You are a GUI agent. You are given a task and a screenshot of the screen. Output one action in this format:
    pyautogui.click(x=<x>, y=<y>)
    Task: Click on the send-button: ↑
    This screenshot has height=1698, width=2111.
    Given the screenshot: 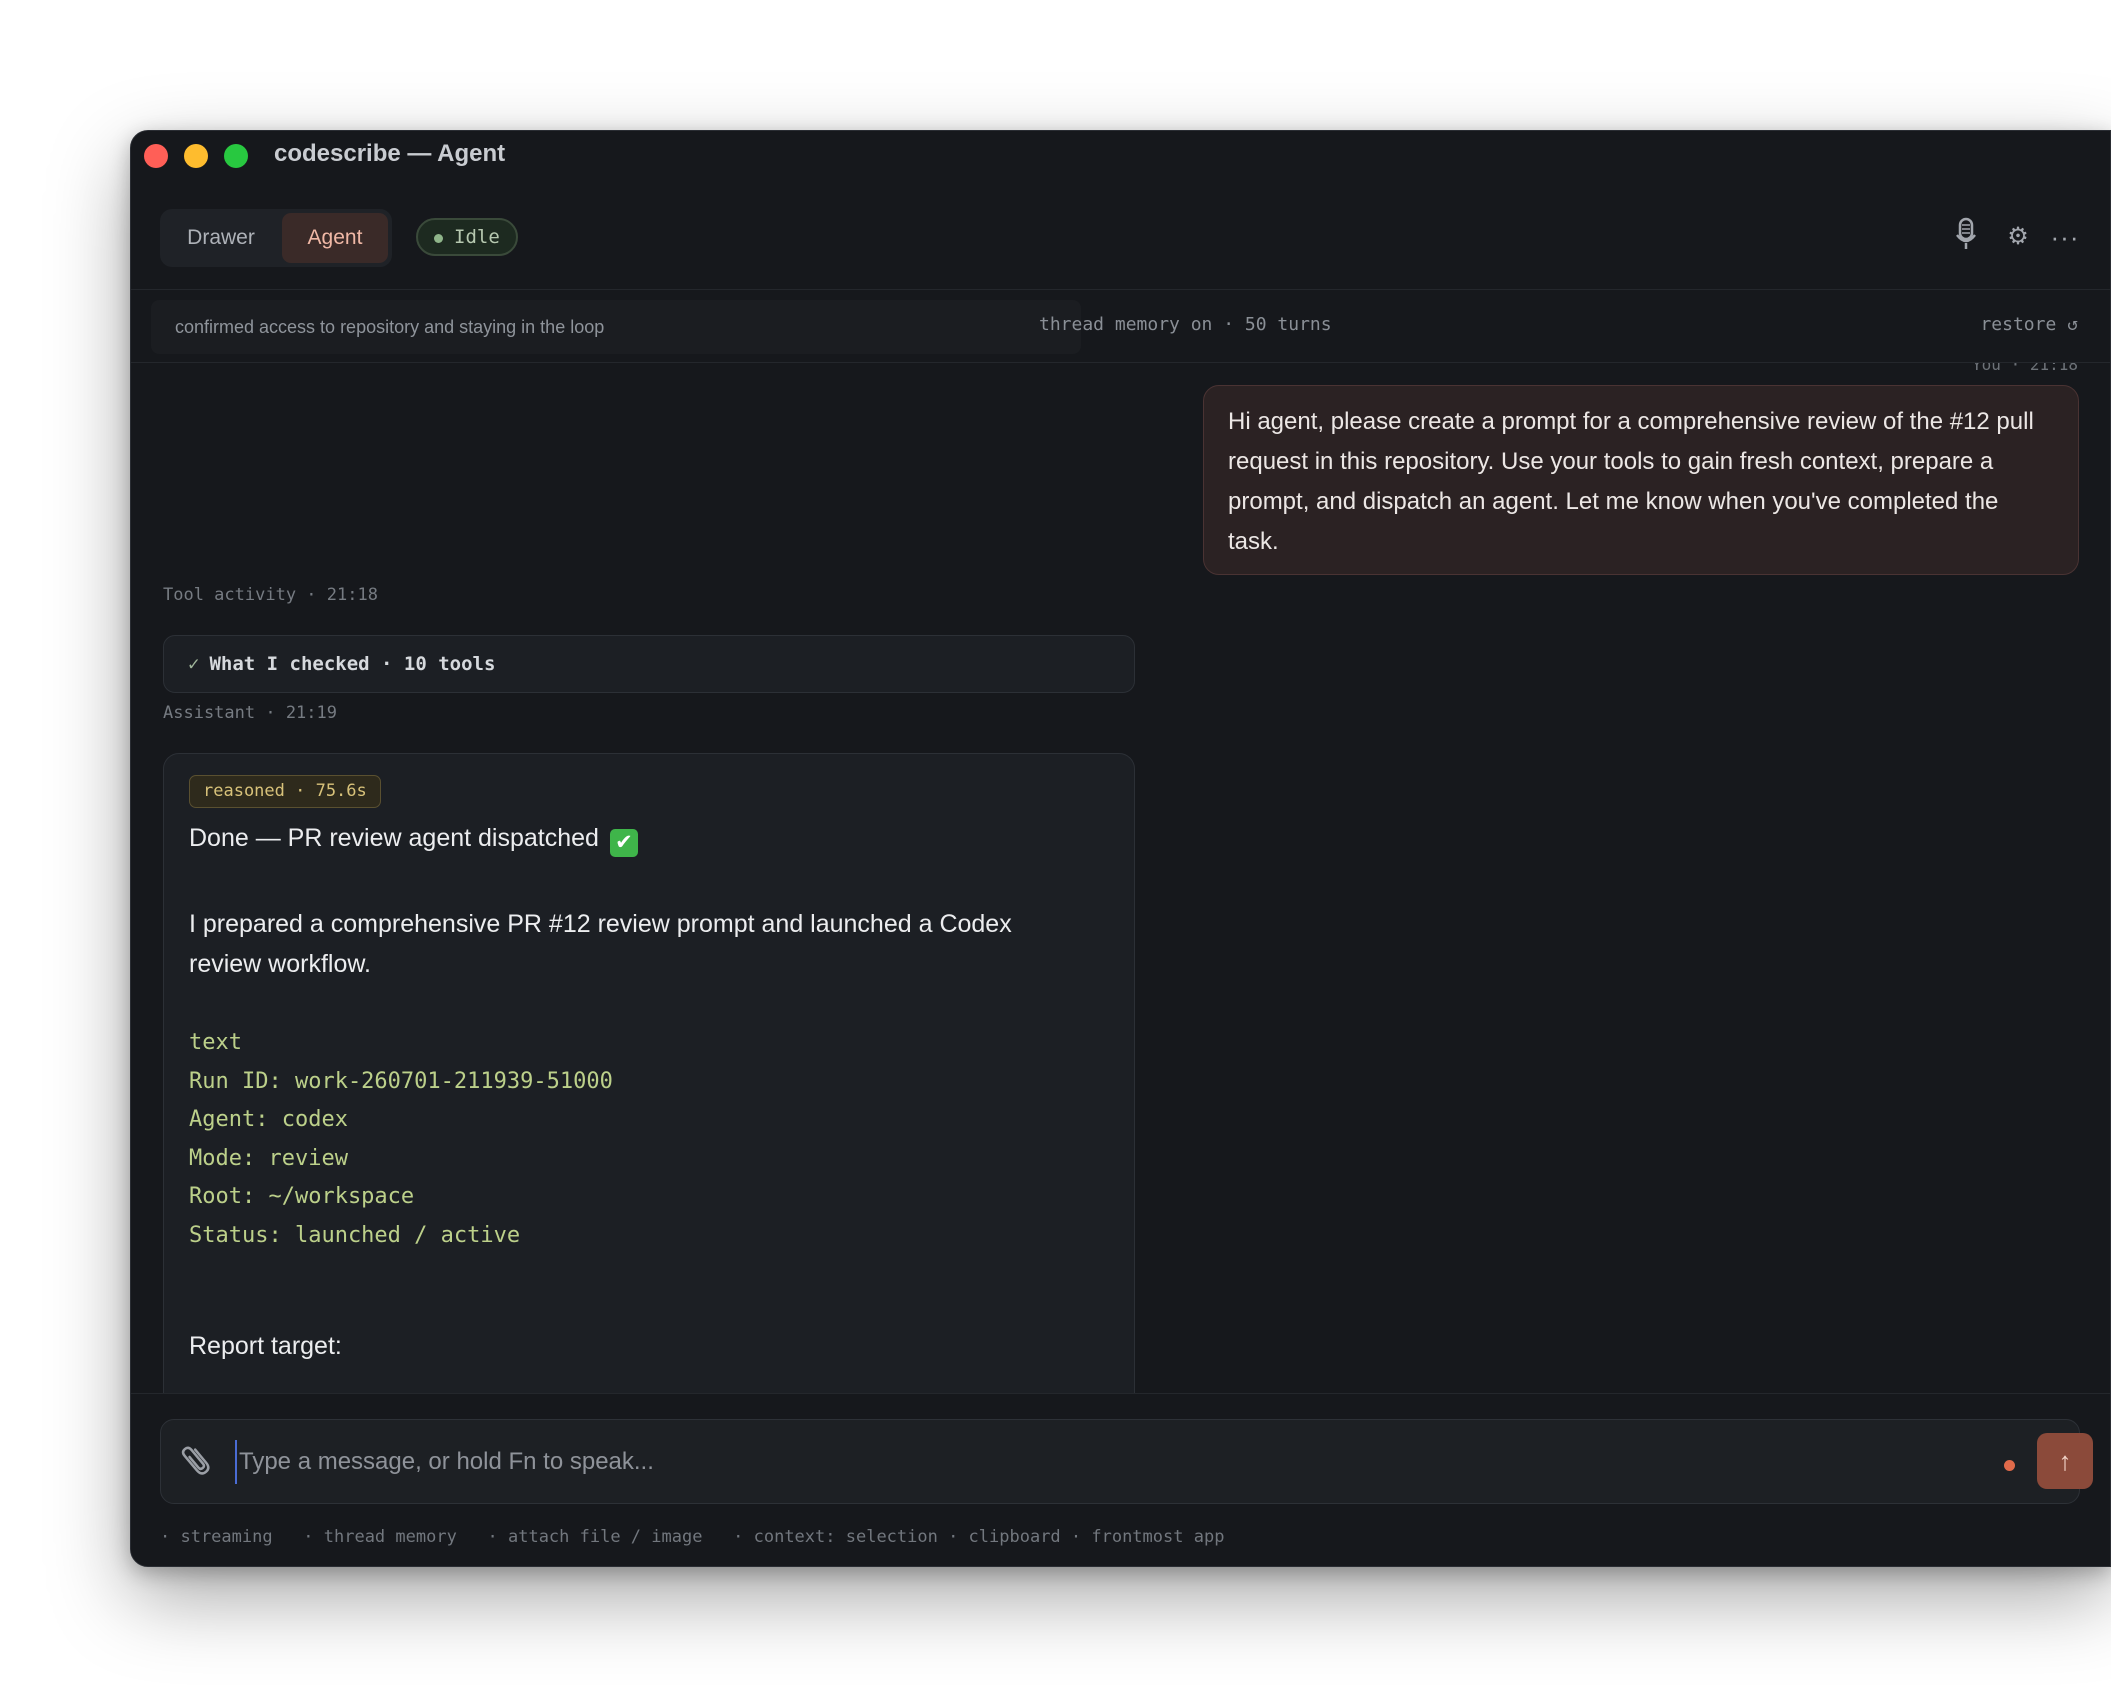 What is the action you would take?
    pyautogui.click(x=2065, y=1461)
    